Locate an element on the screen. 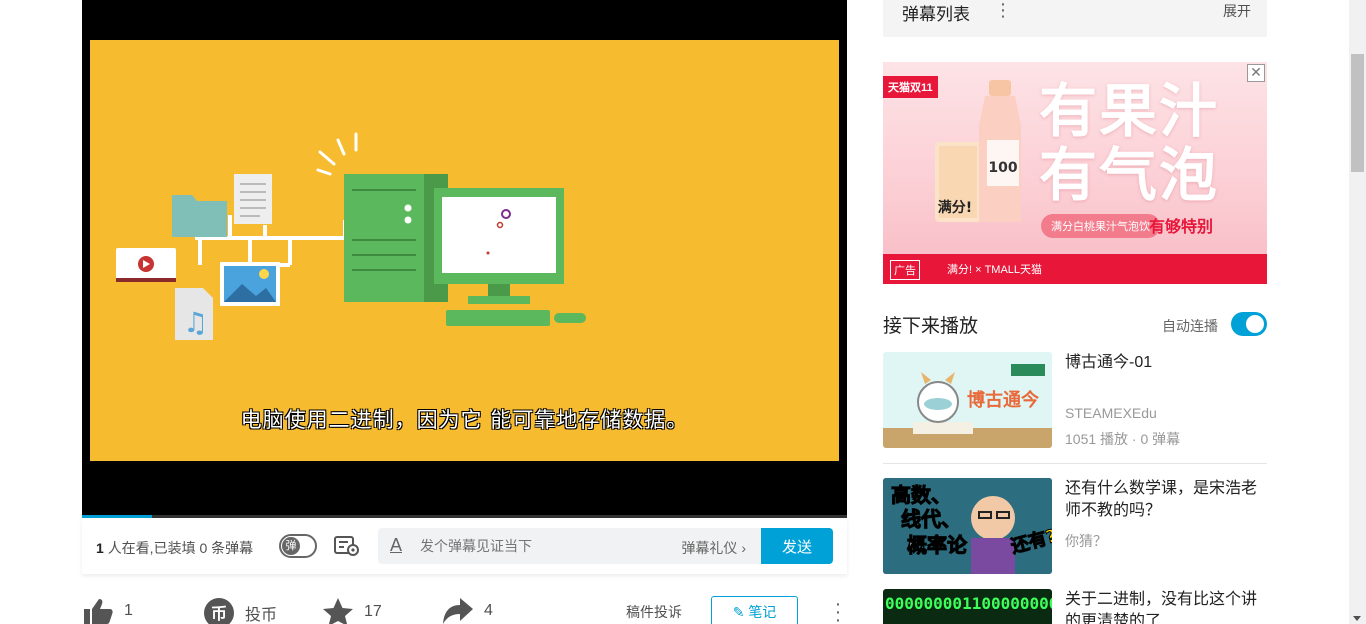  video-action-bar: 1 币 投币 17 4 稿件投诉 ✎ 笔记 · · · is located at coordinates (464, 608).